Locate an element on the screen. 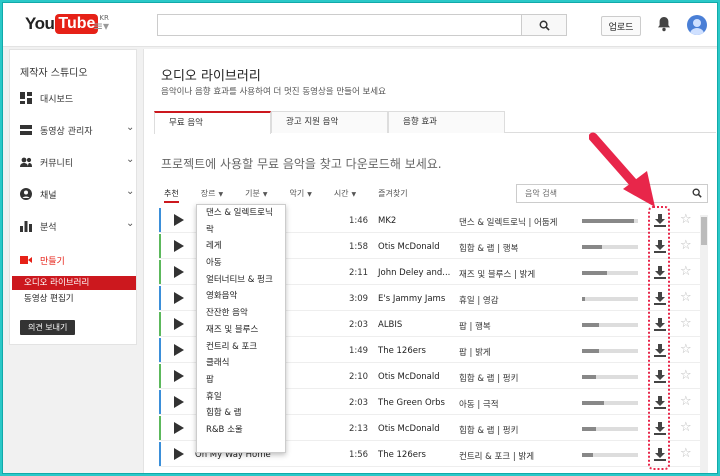 The width and height of the screenshot is (720, 476). sidebar-item-dashboard: 대시보드 is located at coordinates (46, 98).